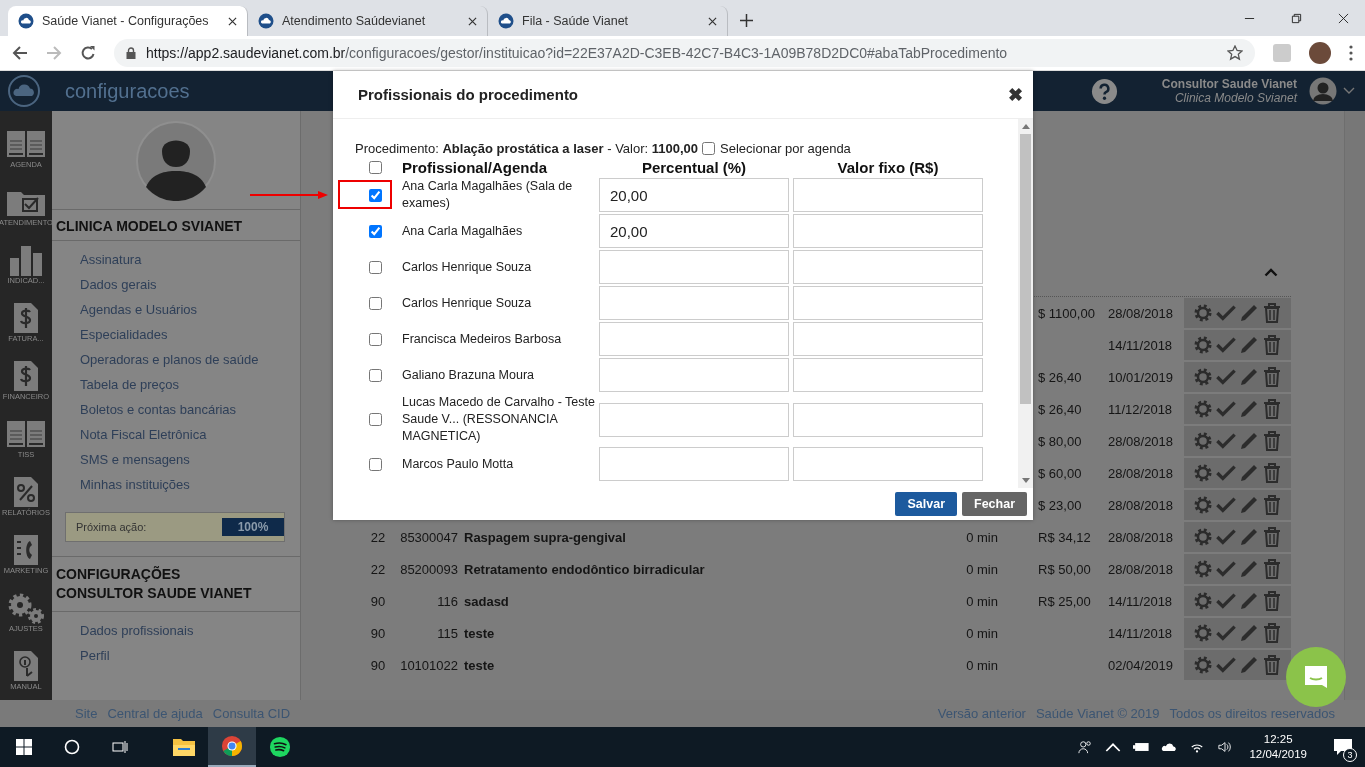 This screenshot has width=1365, height=767. Describe the element at coordinates (1296, 18) in the screenshot. I see `restore-icon` at that location.